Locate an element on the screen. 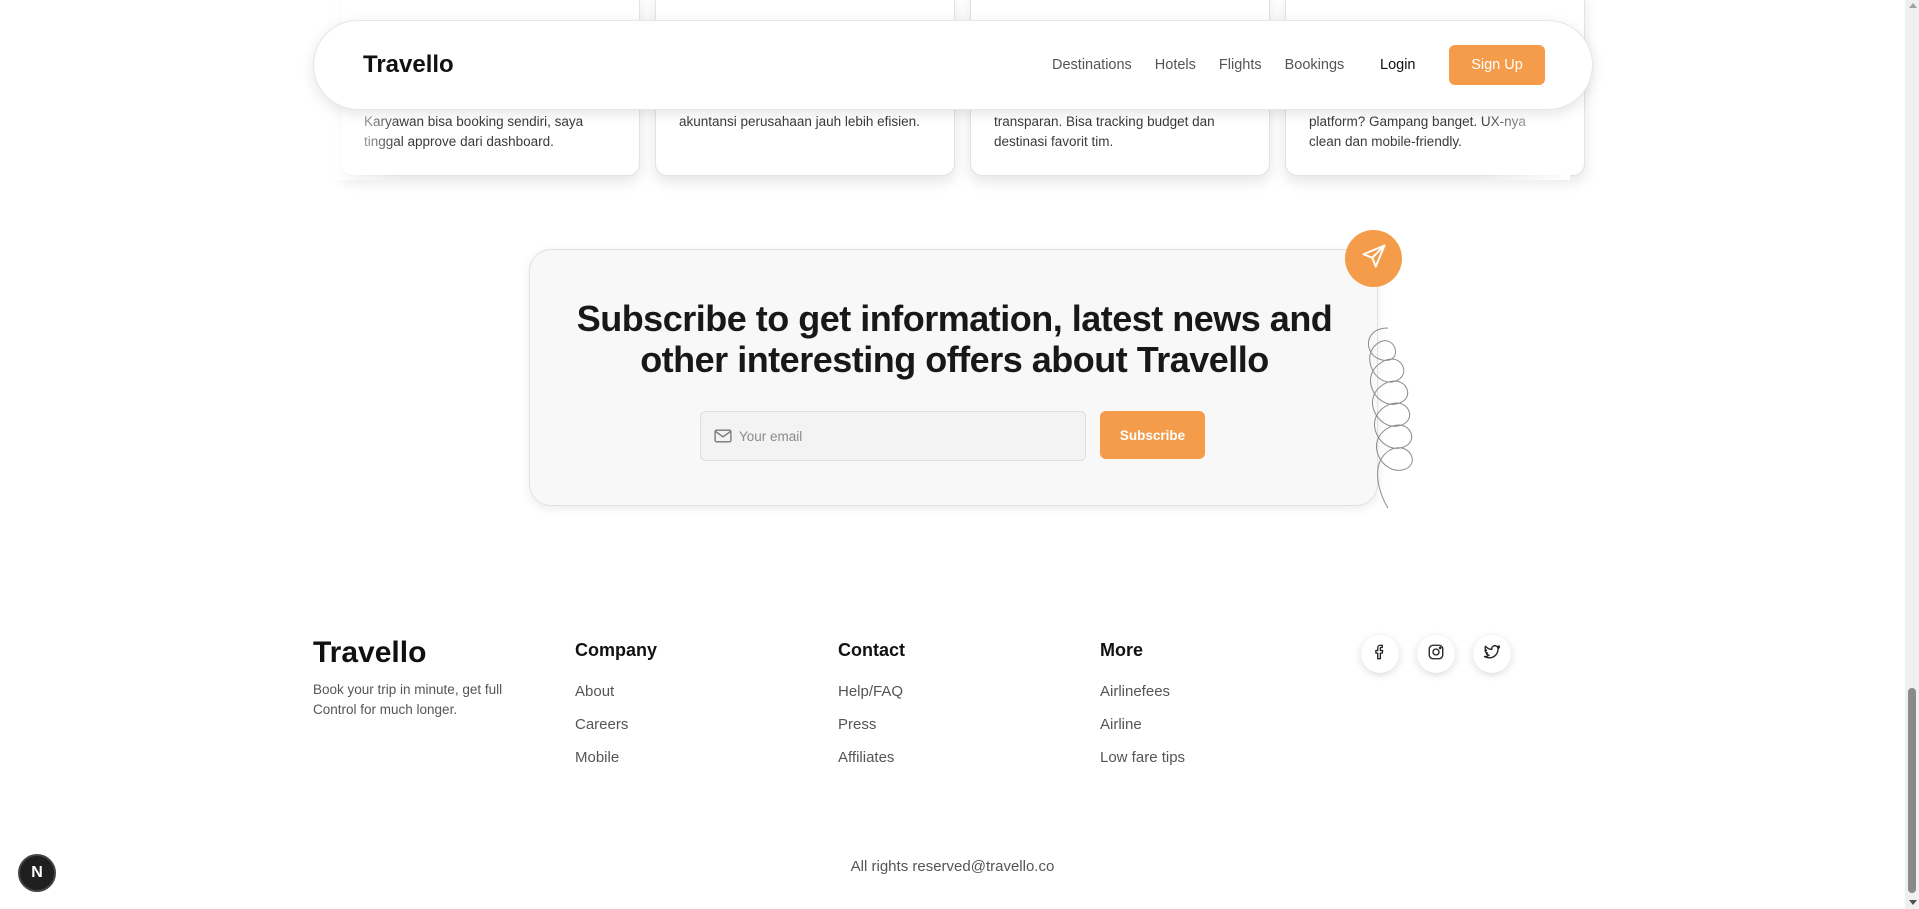 The width and height of the screenshot is (1919, 909). footer-link-airline: Airline is located at coordinates (1142, 724).